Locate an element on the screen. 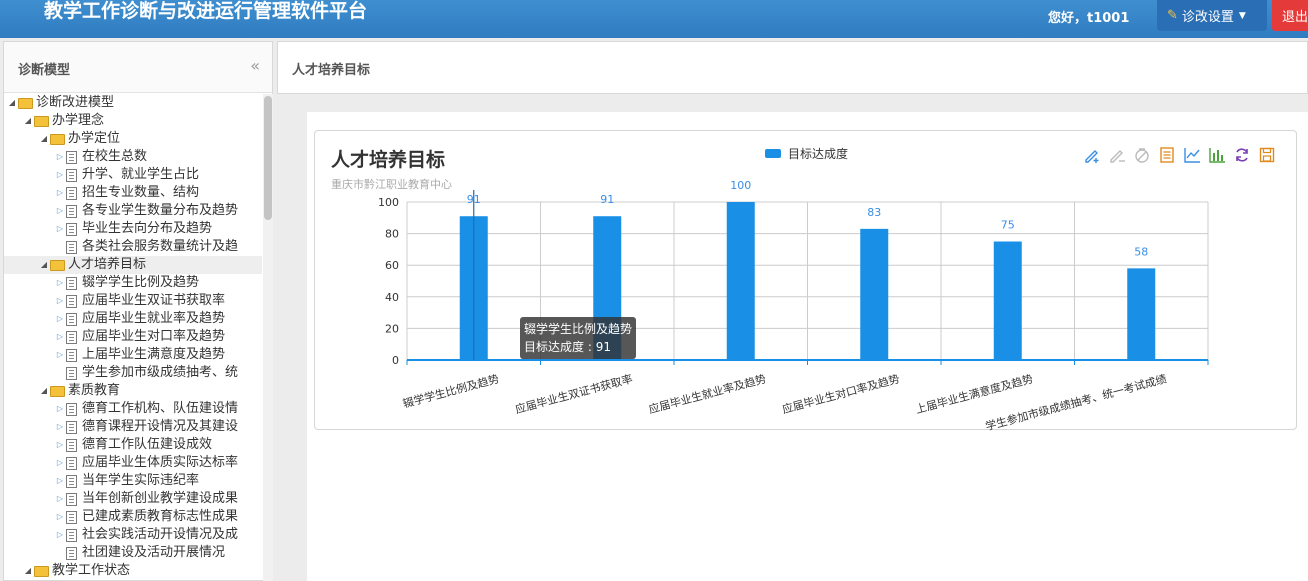  settings-dropdown-button: ✎ 诊改设置 ▼ is located at coordinates (1212, 15).